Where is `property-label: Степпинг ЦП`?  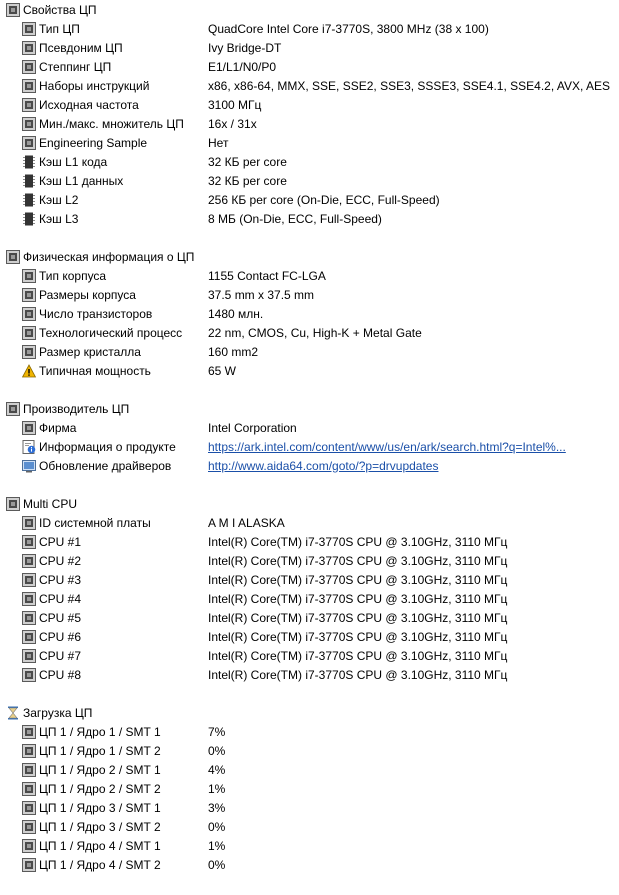 property-label: Степпинг ЦП is located at coordinates (75, 66).